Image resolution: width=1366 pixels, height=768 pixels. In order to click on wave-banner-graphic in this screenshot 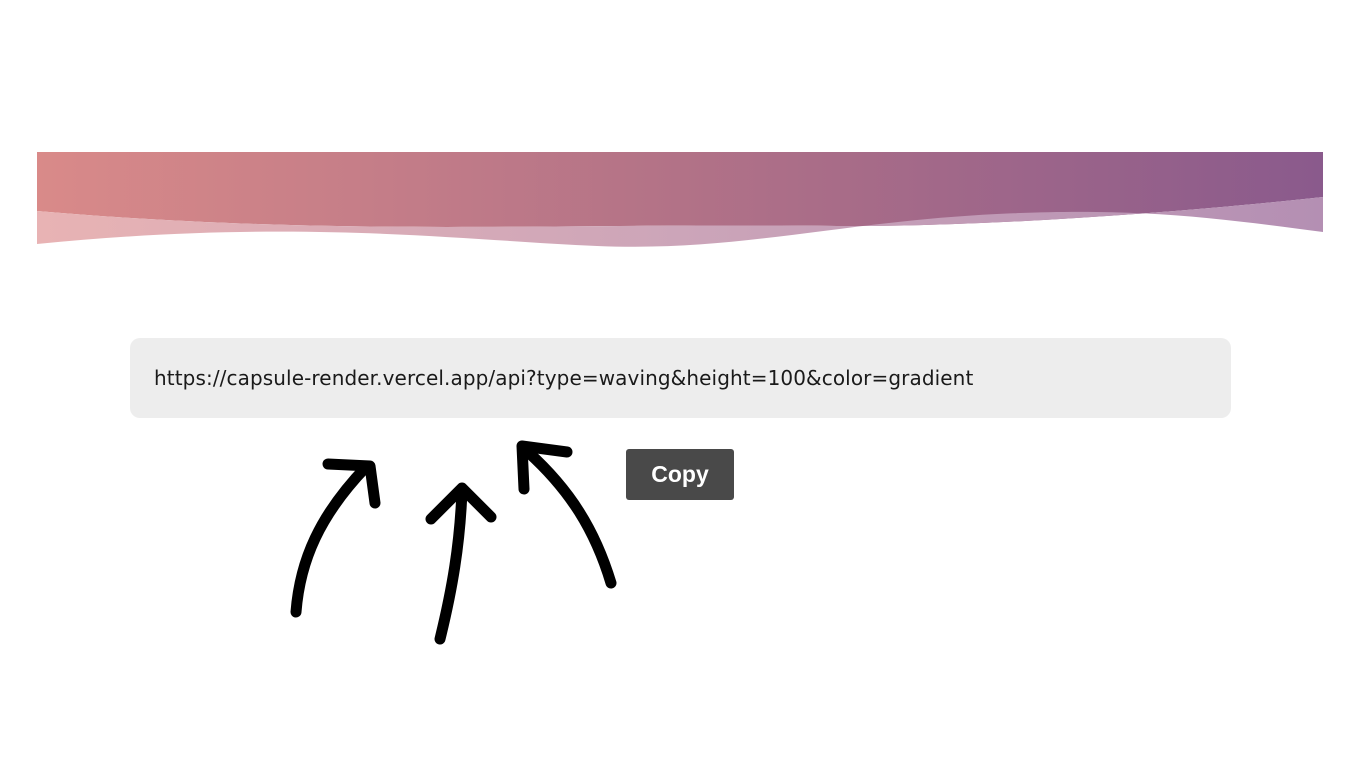, I will do `click(680, 199)`.